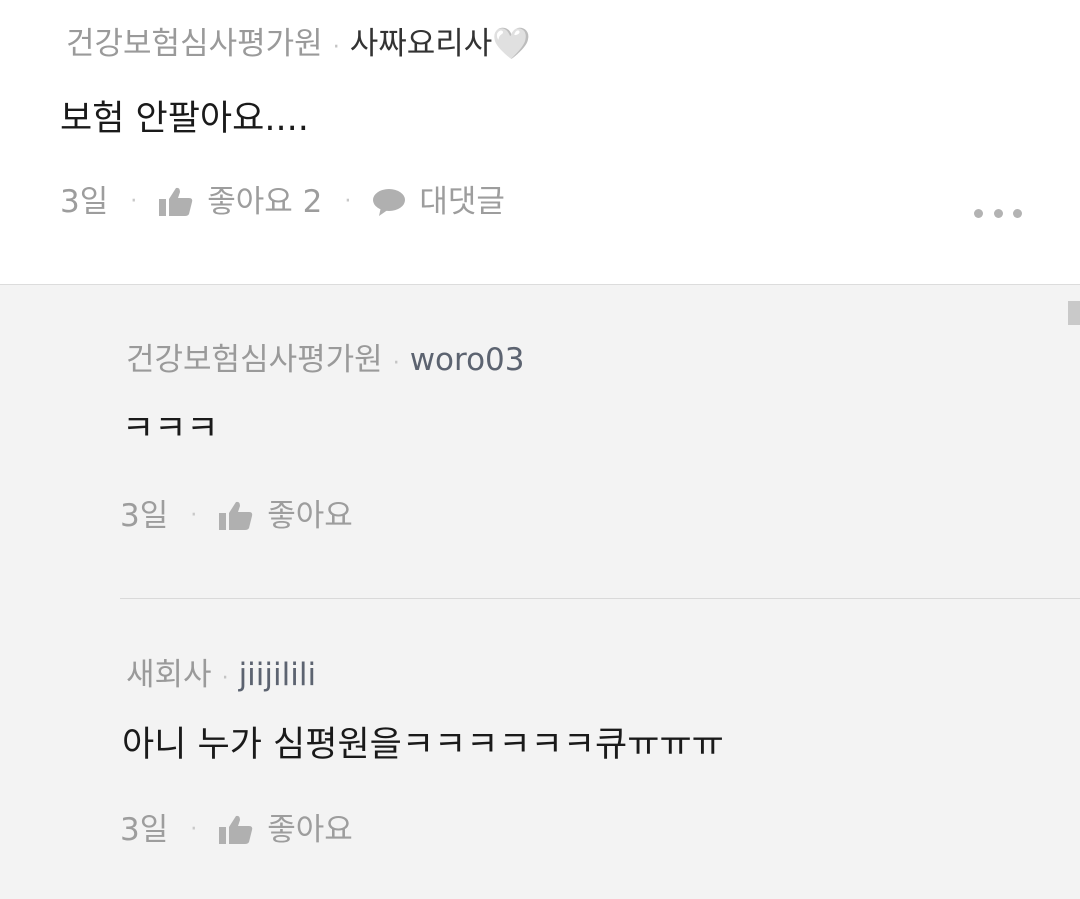  I want to click on comment-actions: 3일 · 좋아요 2 · 대댓글, so click(282, 202).